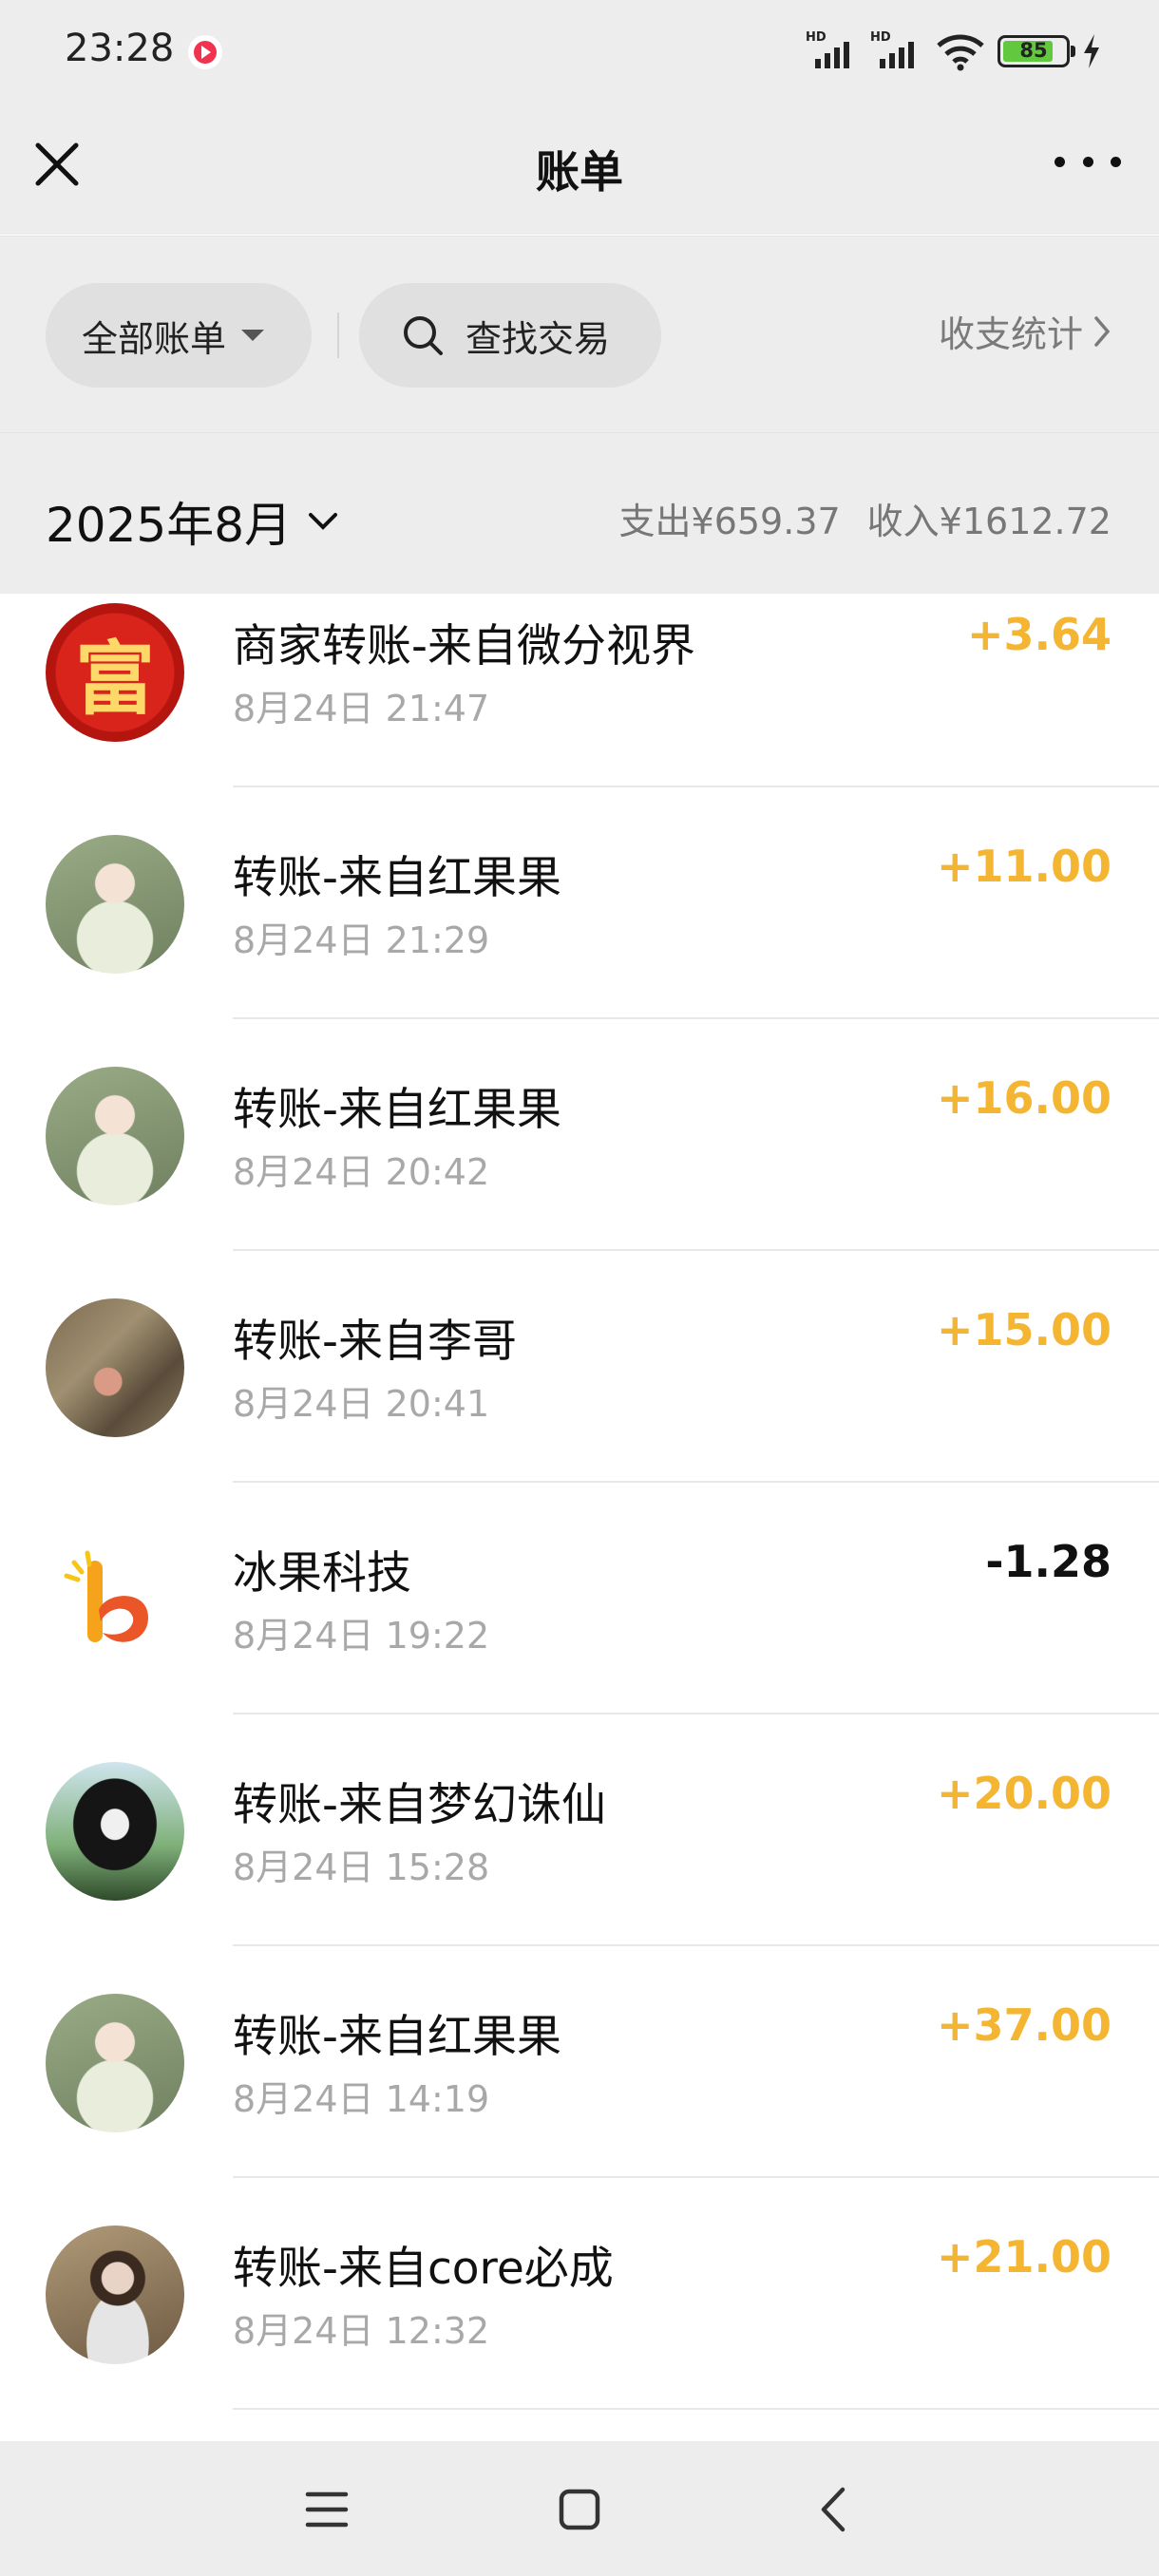  I want to click on filter-bar: 全部账单 查找交易 收支统计, so click(579, 334).